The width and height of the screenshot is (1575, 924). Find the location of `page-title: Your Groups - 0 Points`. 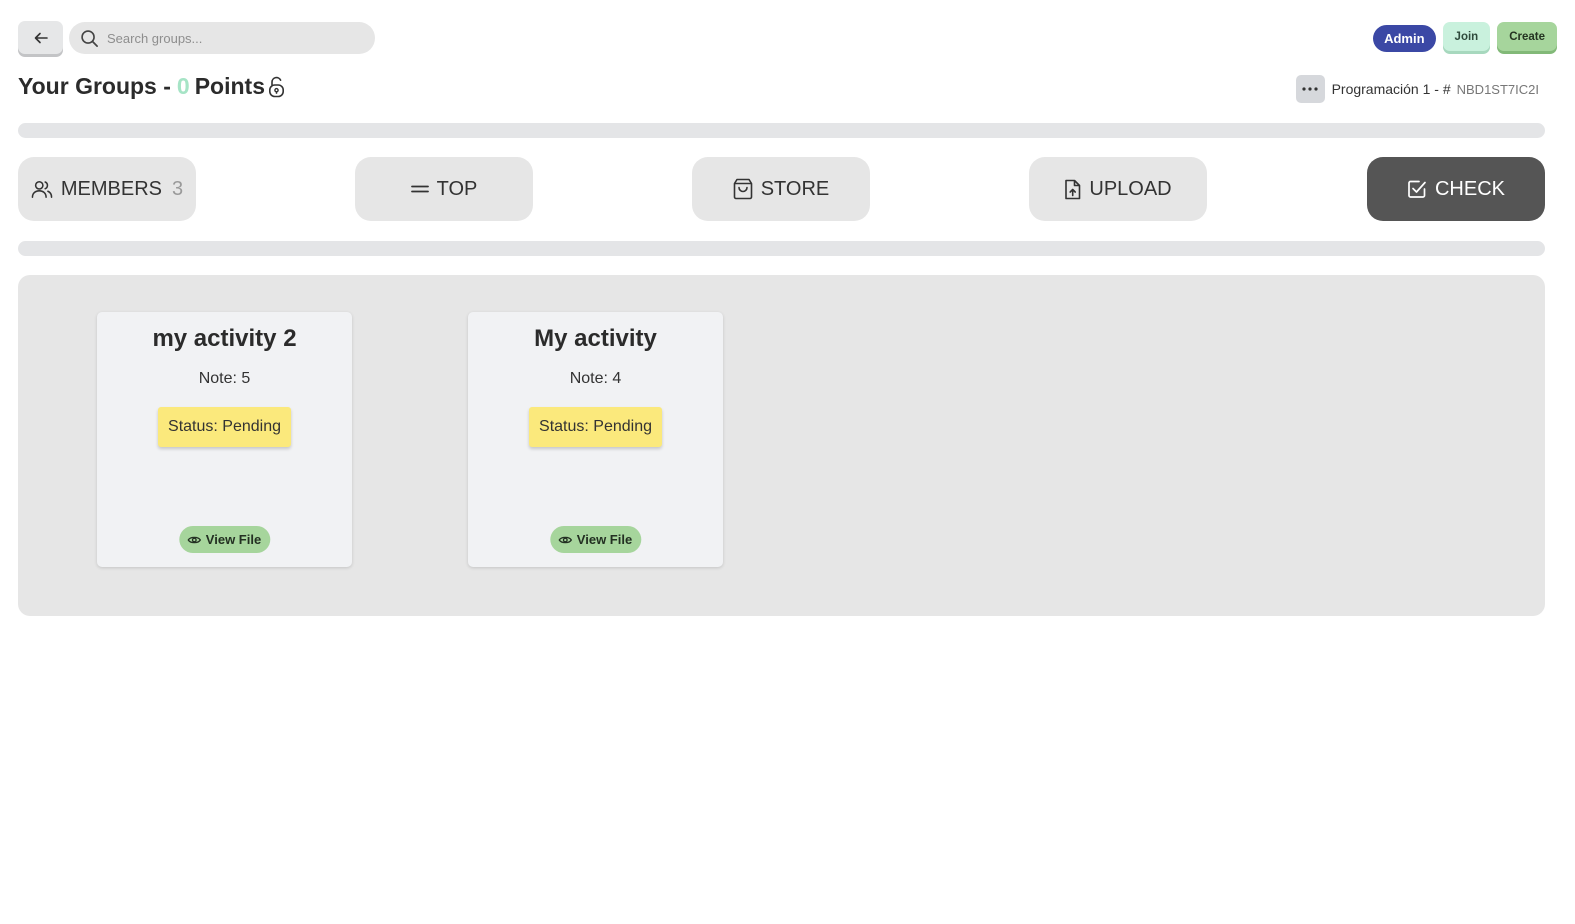

page-title: Your Groups - 0 Points is located at coordinates (151, 86).